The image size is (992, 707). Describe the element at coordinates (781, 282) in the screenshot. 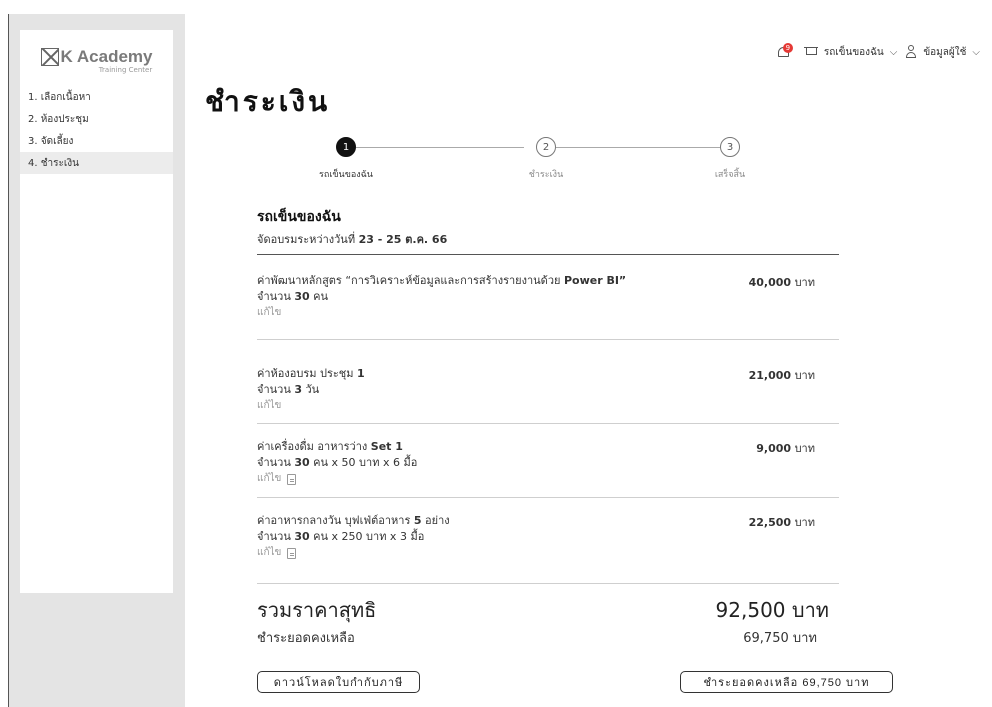

I see `item-price: 40,000 บาท` at that location.